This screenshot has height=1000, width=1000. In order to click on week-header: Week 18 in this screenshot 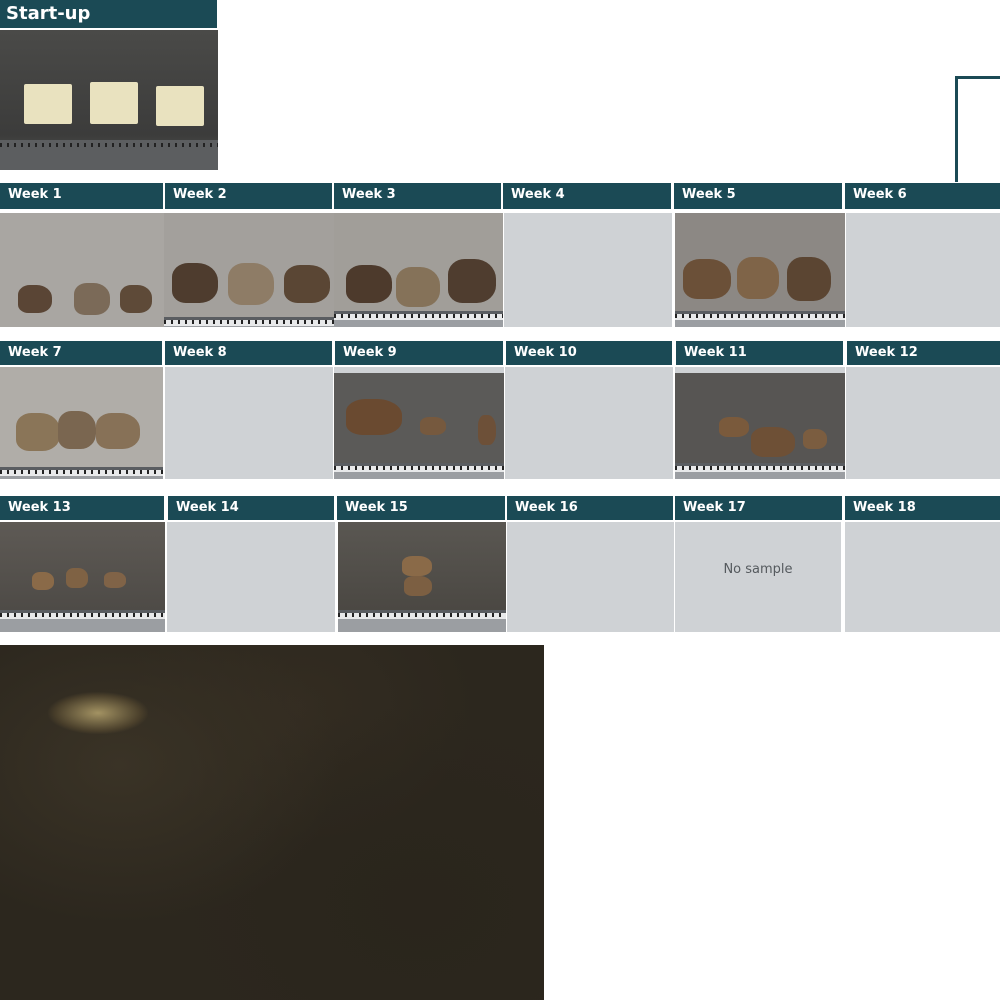, I will do `click(922, 508)`.